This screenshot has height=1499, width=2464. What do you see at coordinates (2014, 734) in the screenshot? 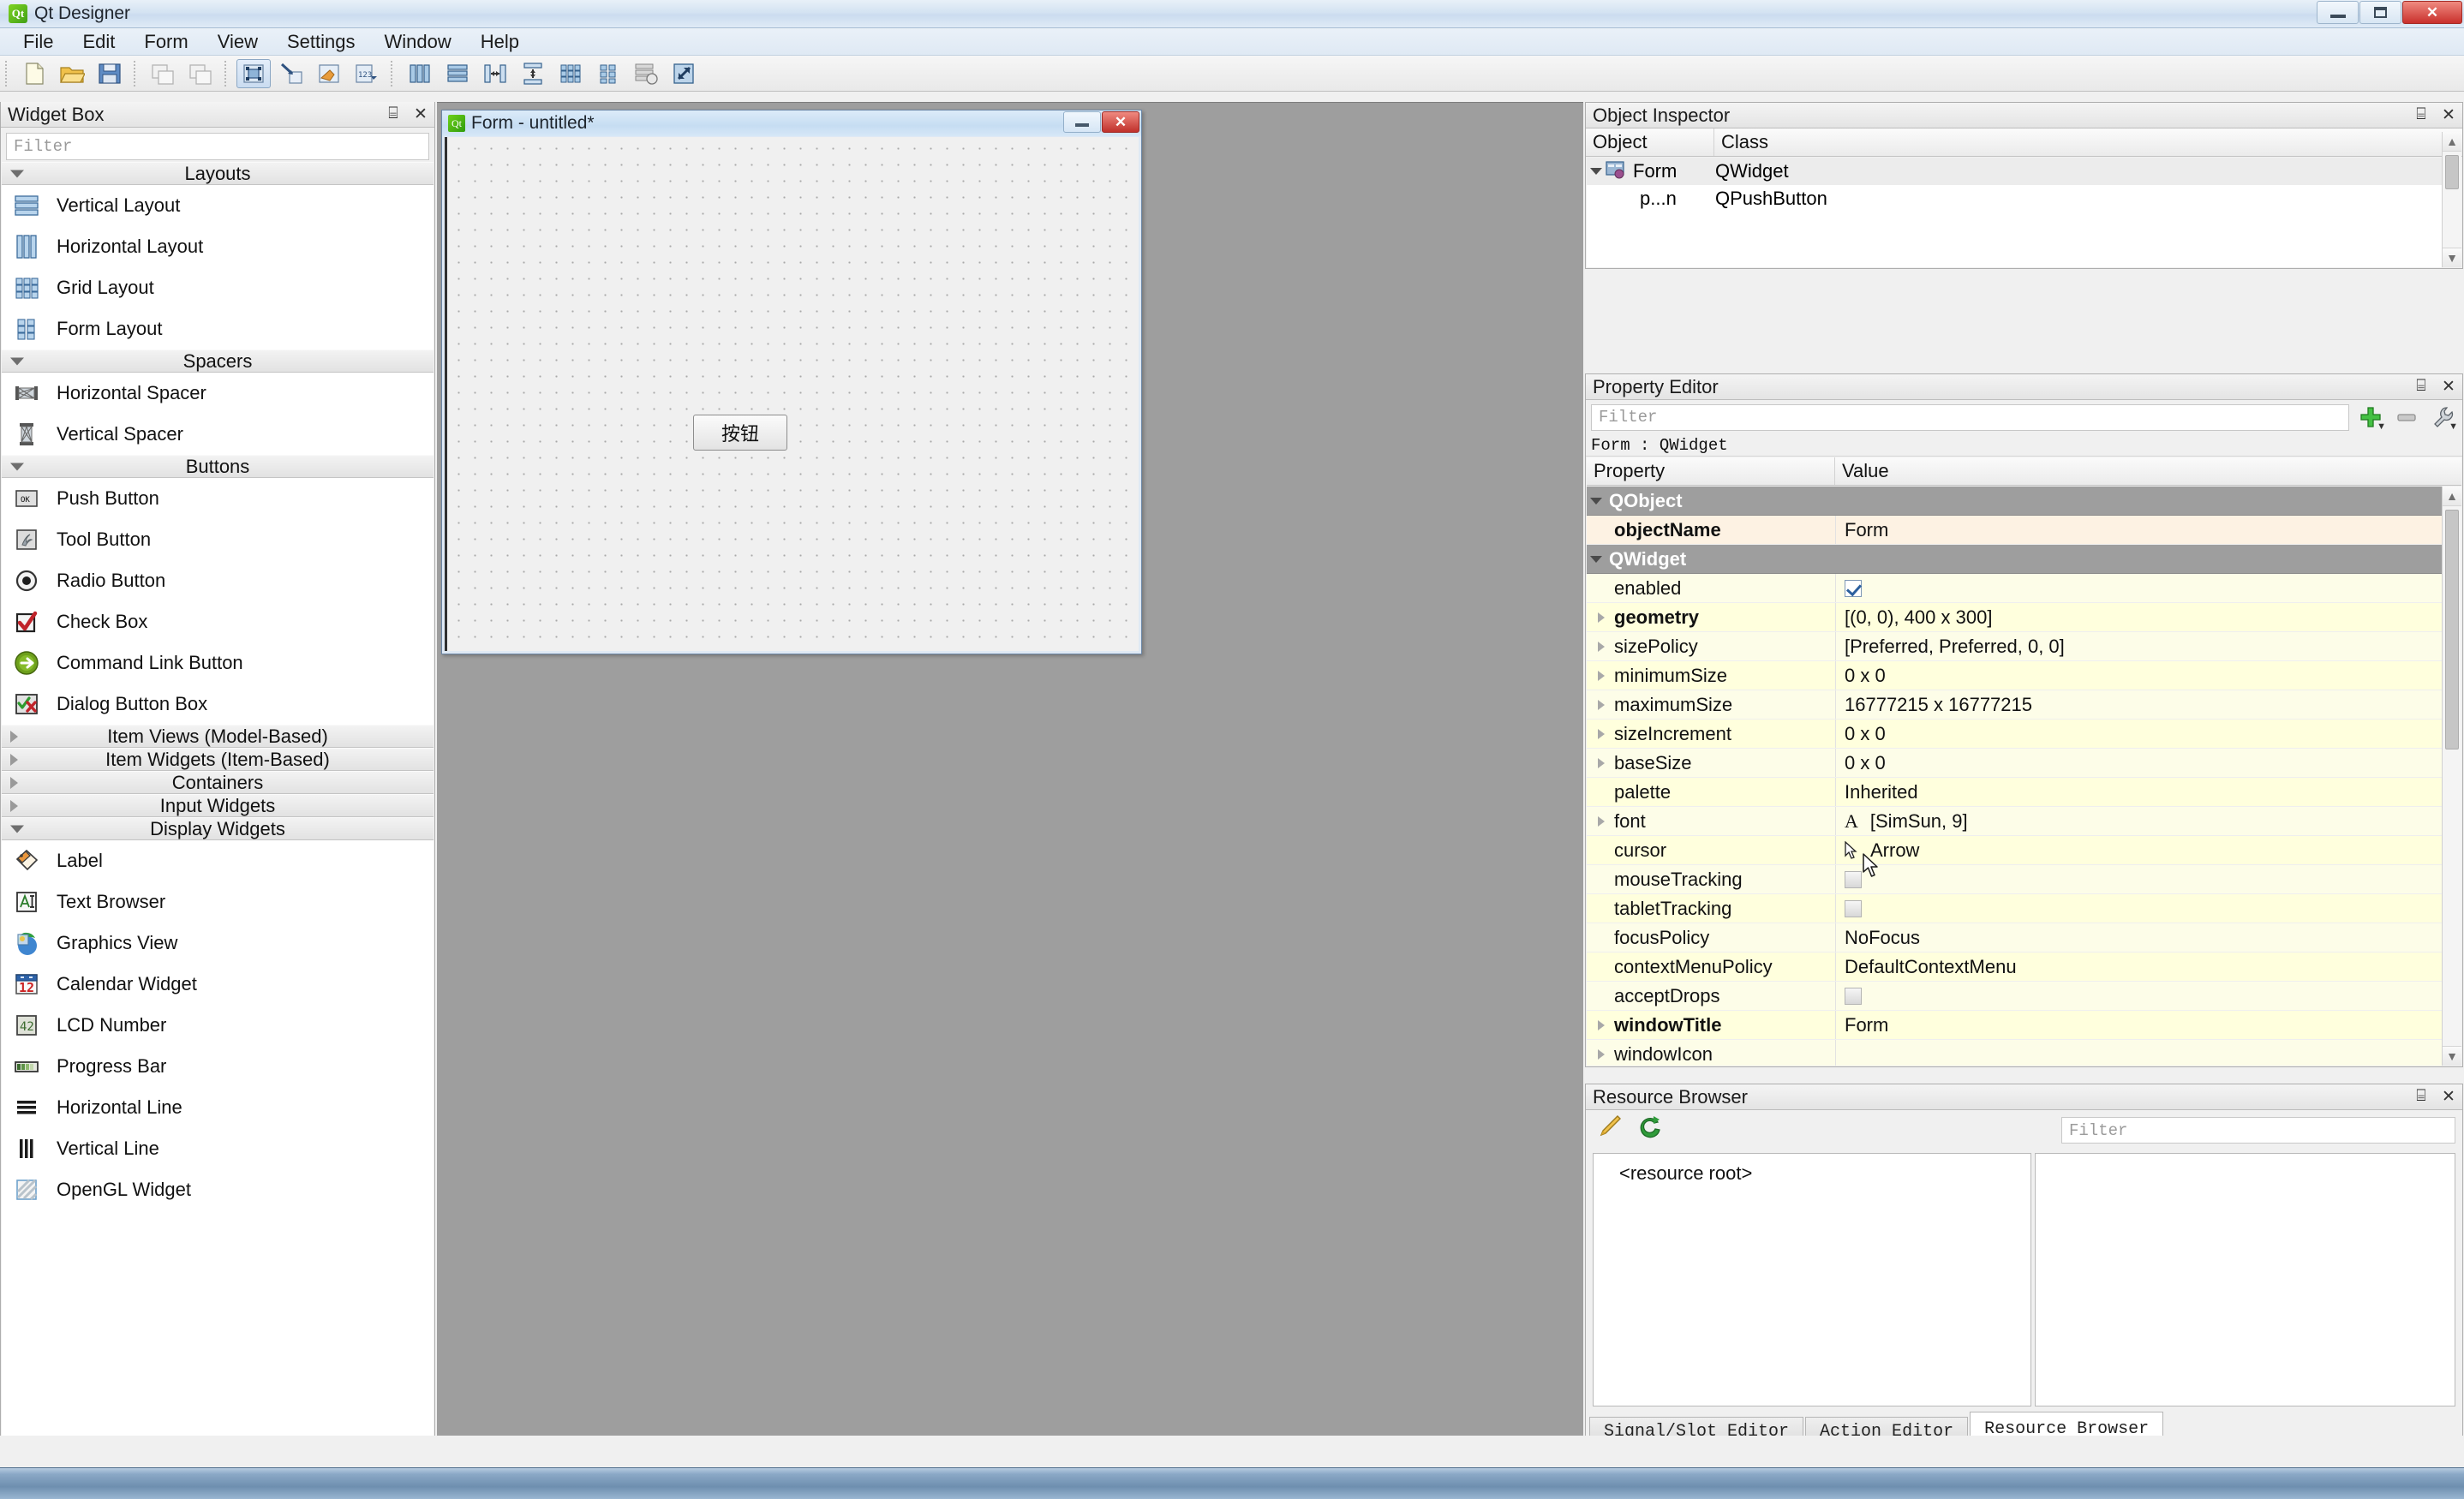
I see `property-row-sizeincrement: sizeIncrement 0 x 0` at bounding box center [2014, 734].